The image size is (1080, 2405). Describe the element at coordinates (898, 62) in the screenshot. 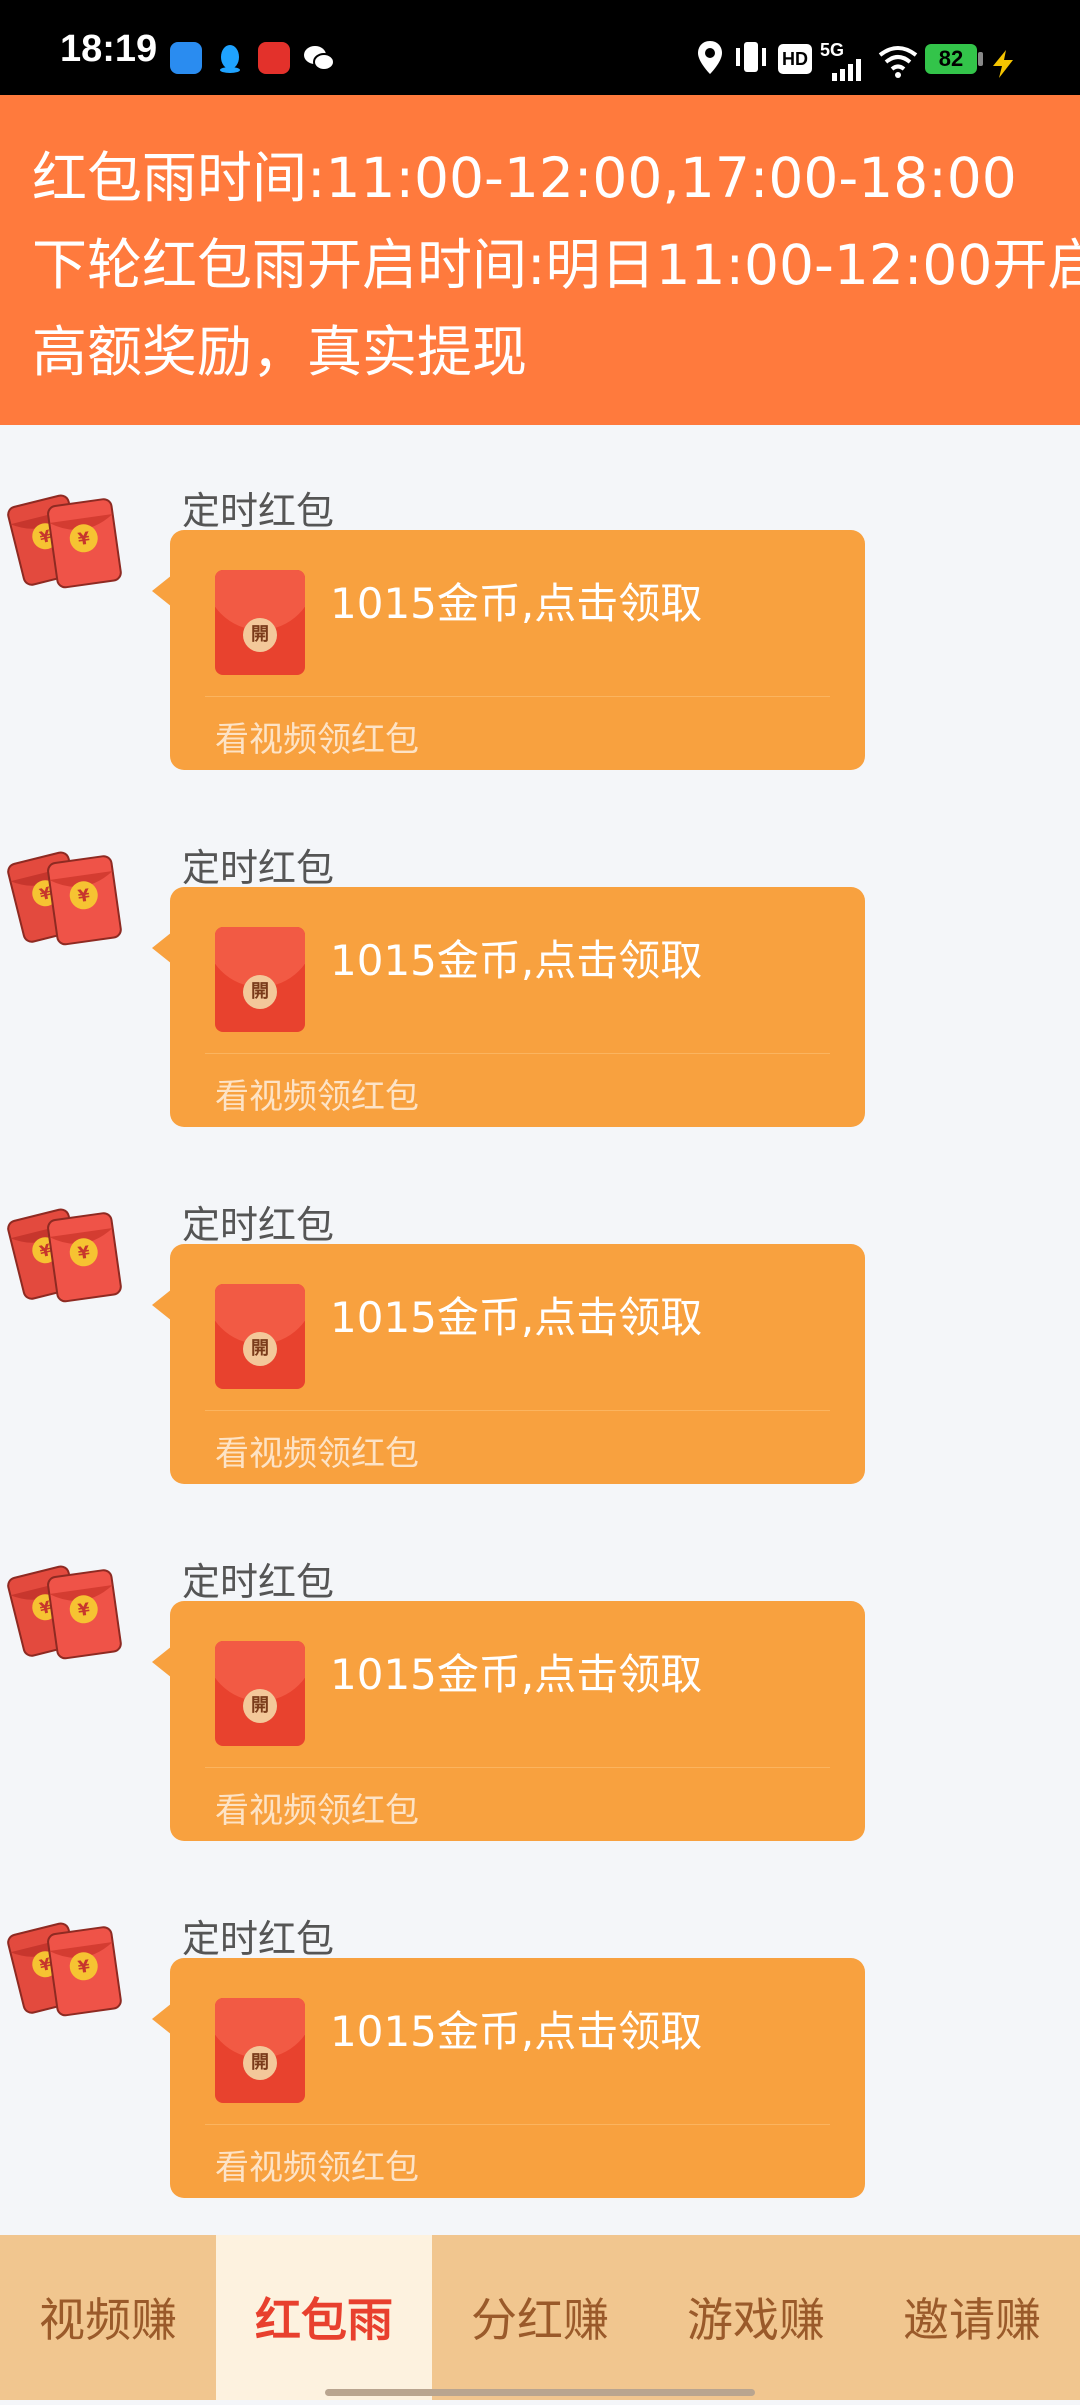

I see `wifi-icon` at that location.